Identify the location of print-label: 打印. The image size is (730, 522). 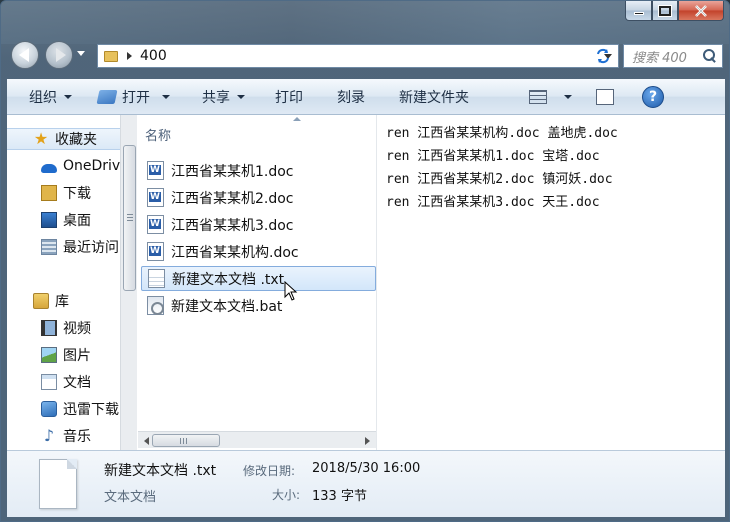
(289, 97).